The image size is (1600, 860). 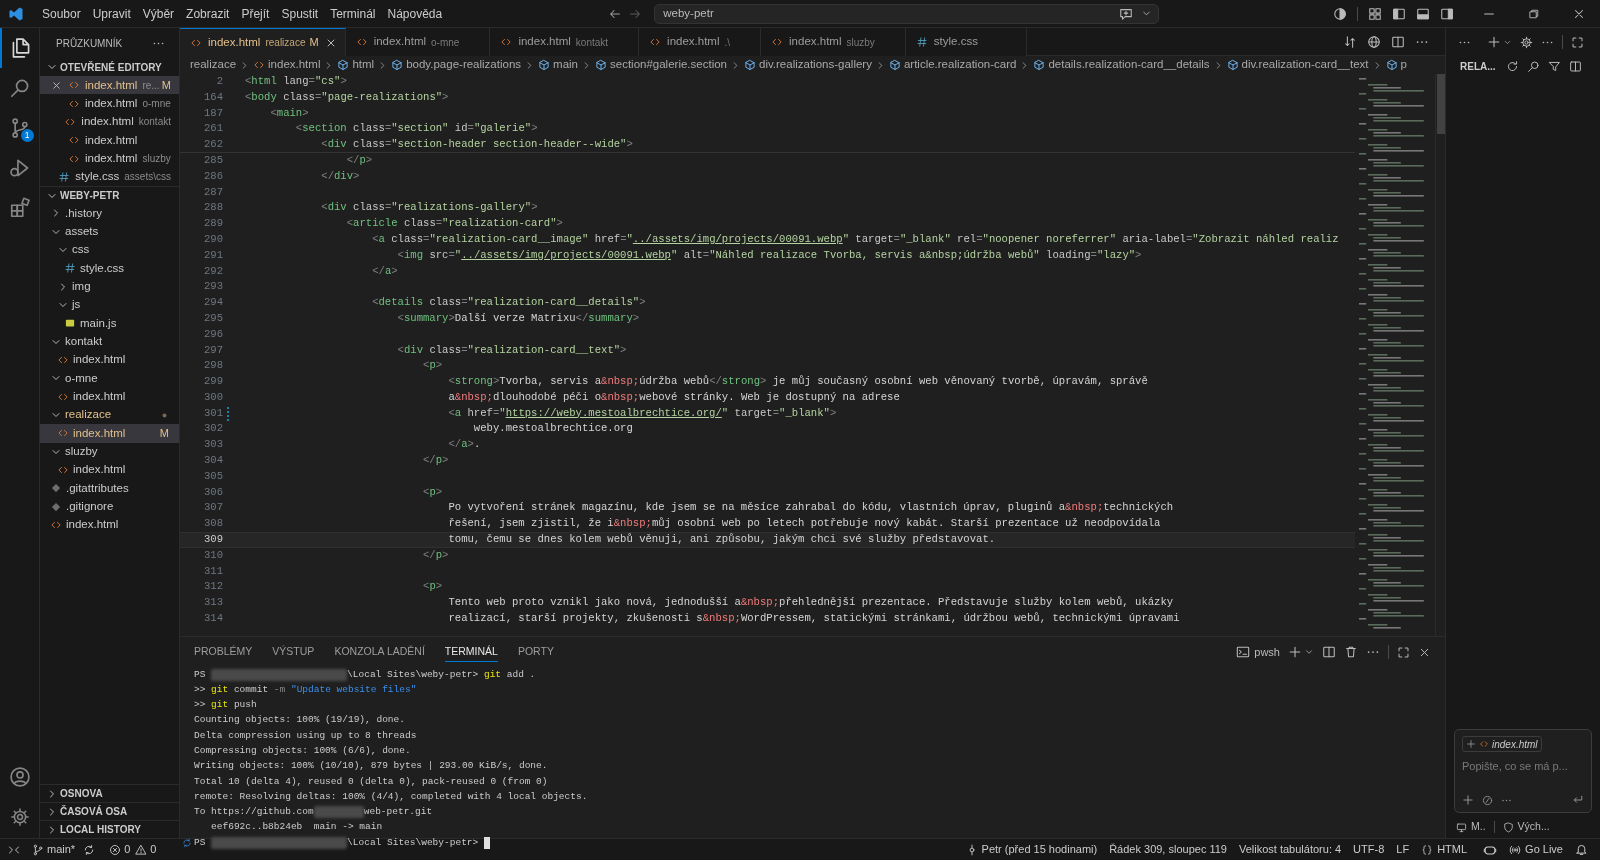 What do you see at coordinates (808, 65) in the screenshot?
I see `breadcrumb: div.realizations-gallery` at bounding box center [808, 65].